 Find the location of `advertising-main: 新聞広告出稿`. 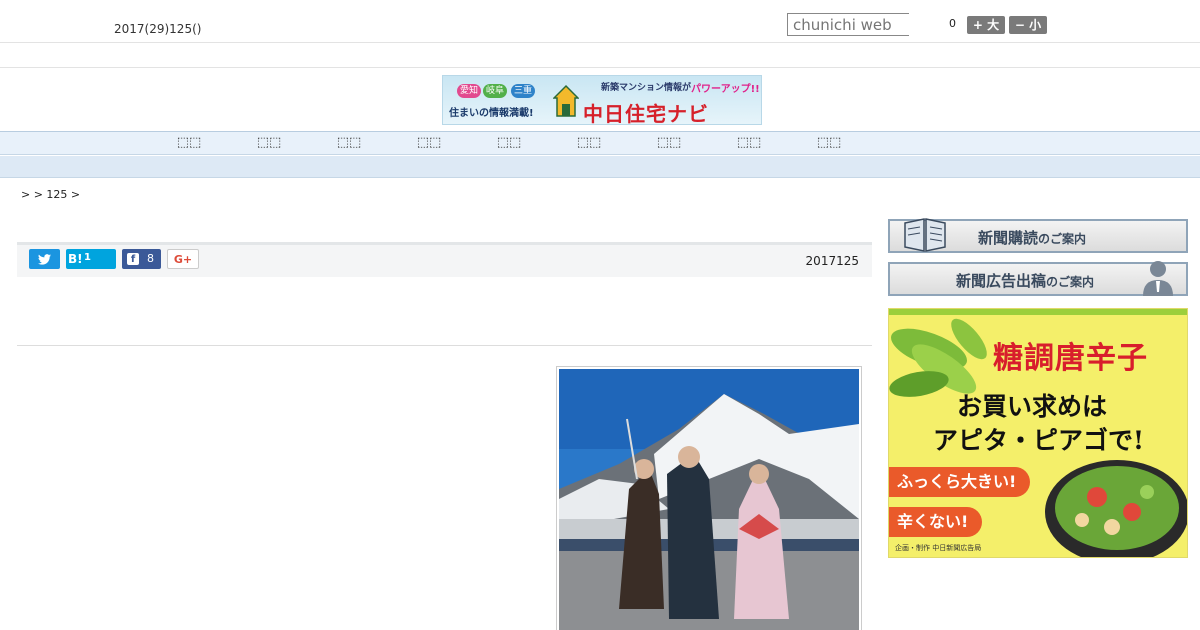

advertising-main: 新聞広告出稿 is located at coordinates (1001, 281).